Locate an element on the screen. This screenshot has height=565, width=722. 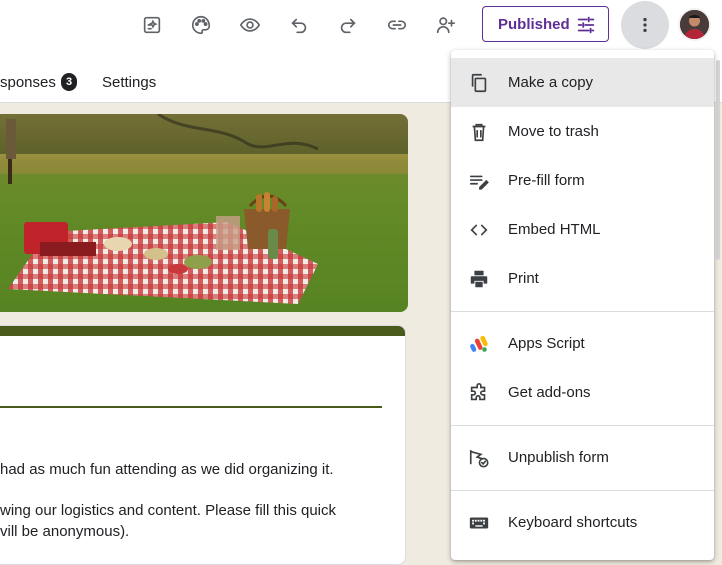
palette-icon is located at coordinates (201, 25).